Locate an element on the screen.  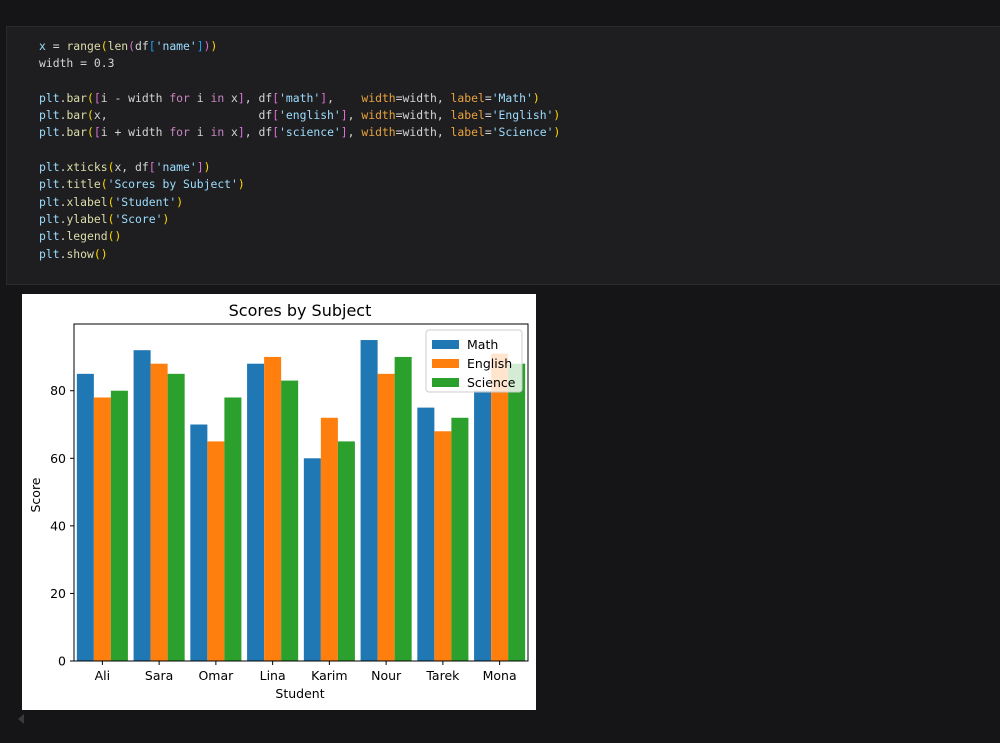
code-line: width = 0.3 is located at coordinates (299, 63).